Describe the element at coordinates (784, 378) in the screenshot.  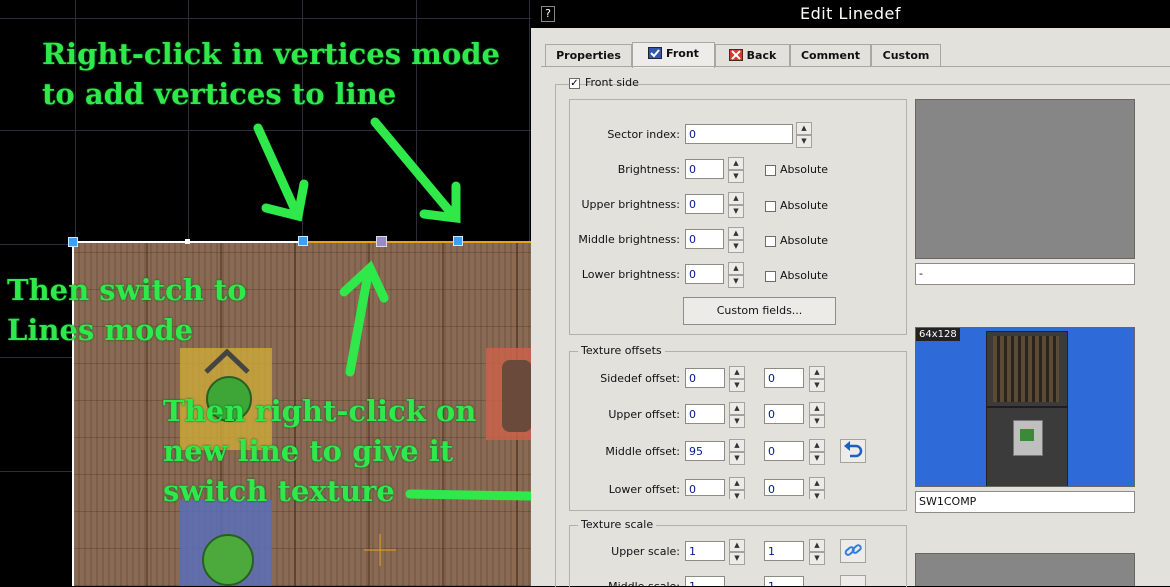
I see `sidedef-offset-y-field: 0` at that location.